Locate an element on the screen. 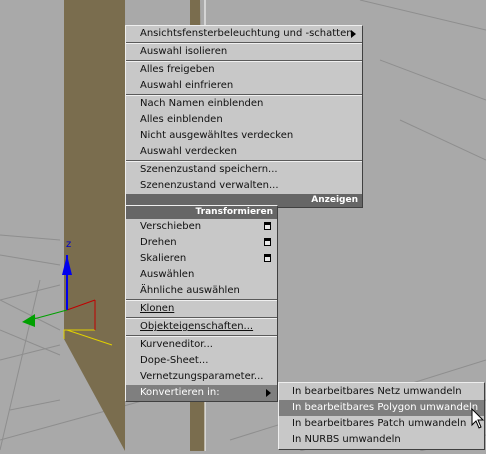 This screenshot has height=454, width=486. menu-item-hide-unselected: Nicht ausgewähltes verdecken is located at coordinates (244, 136).